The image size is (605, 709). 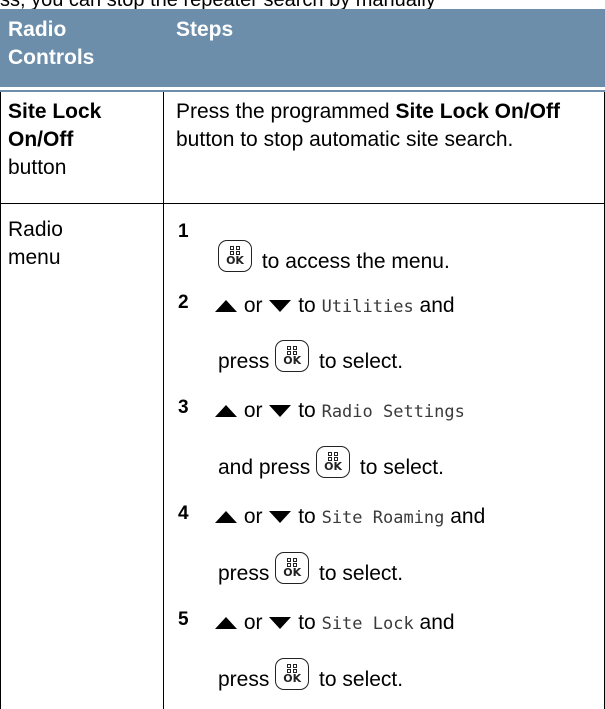 I want to click on step-number: 3, so click(x=183, y=407).